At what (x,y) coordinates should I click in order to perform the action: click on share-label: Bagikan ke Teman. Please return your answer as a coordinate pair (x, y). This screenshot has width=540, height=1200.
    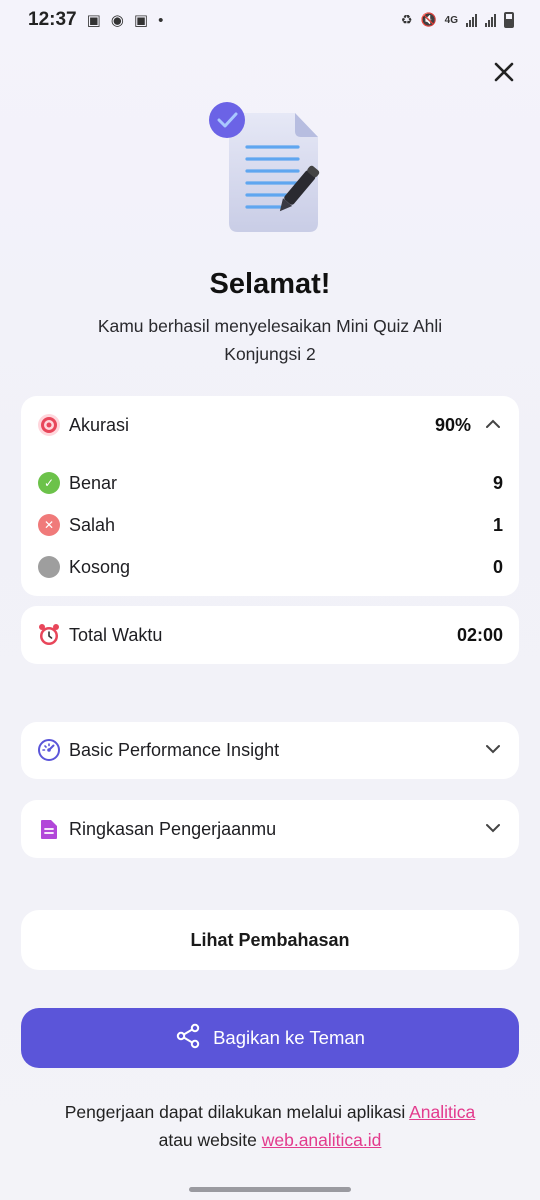
    Looking at the image, I should click on (289, 1037).